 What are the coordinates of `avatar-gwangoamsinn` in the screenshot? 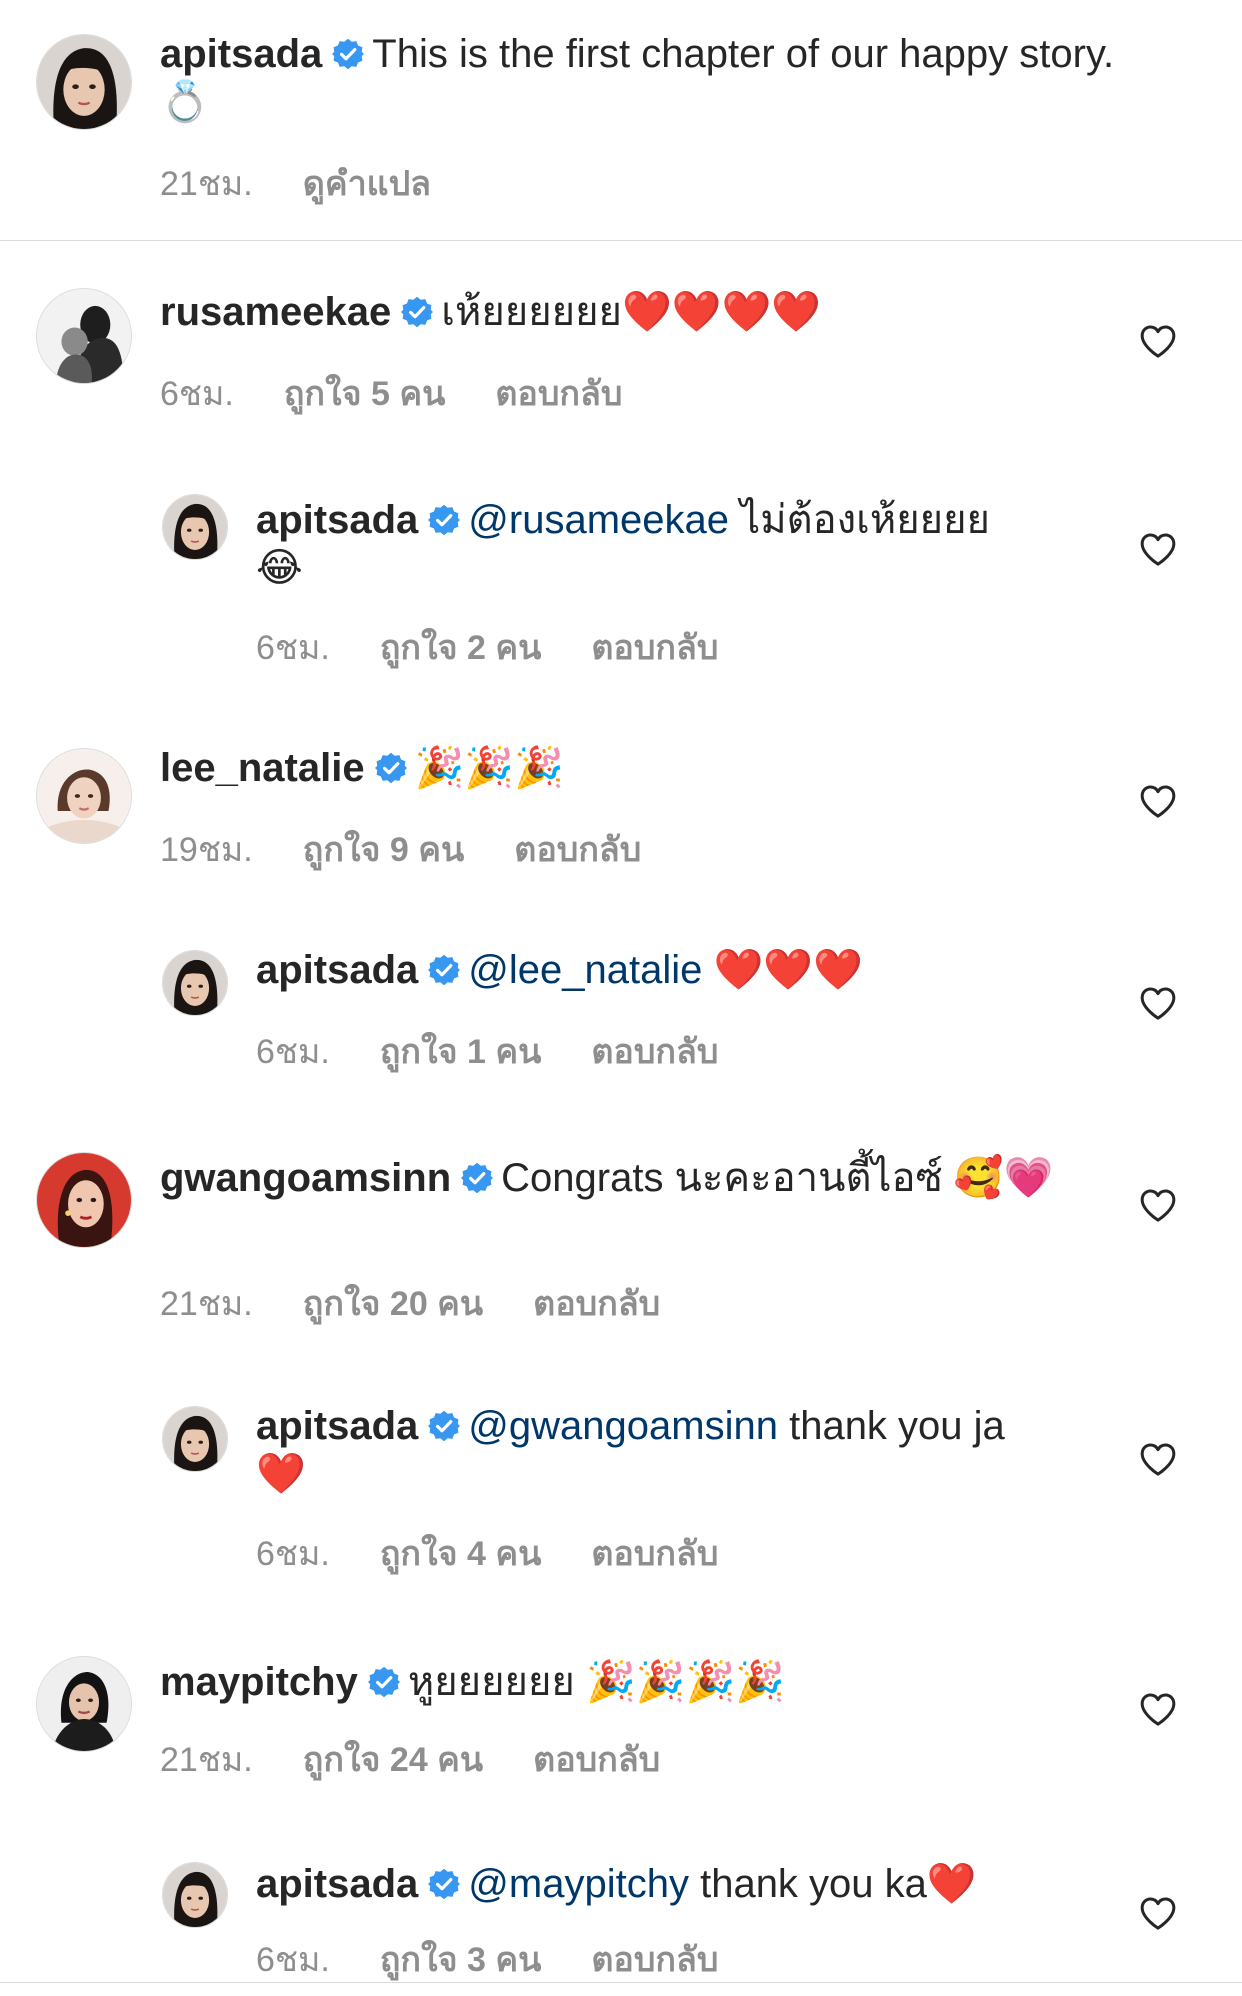 It's located at (84, 1200).